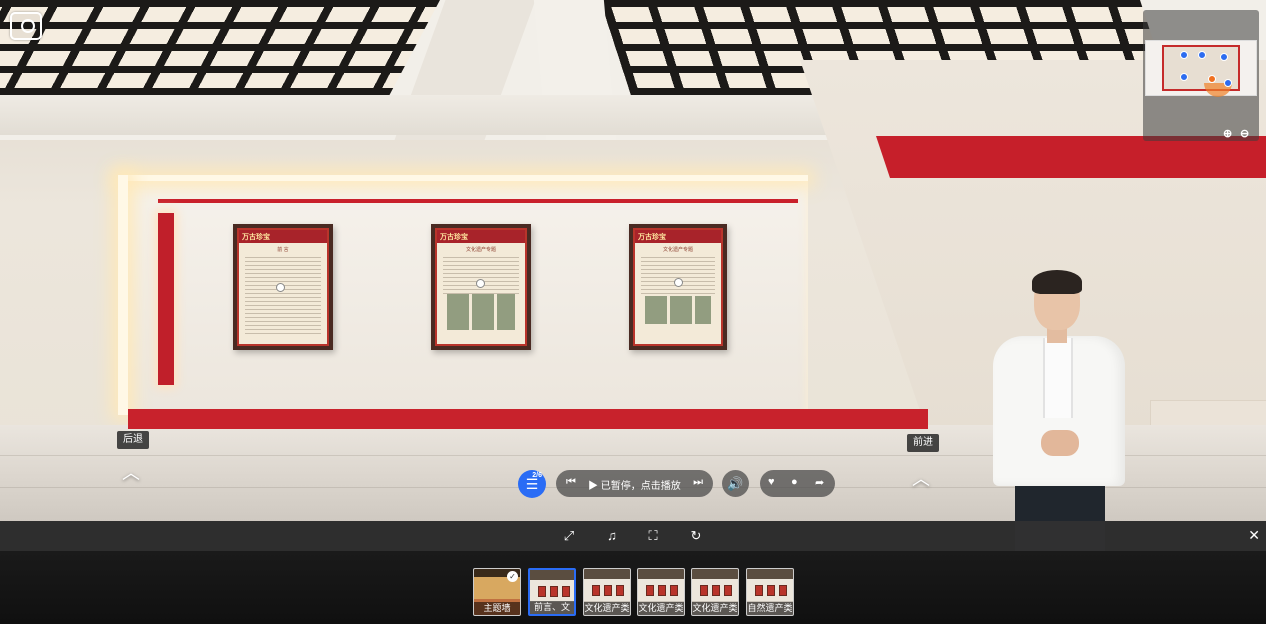 The image size is (1266, 624). I want to click on fullscreen-icon: ⤢, so click(569, 536).